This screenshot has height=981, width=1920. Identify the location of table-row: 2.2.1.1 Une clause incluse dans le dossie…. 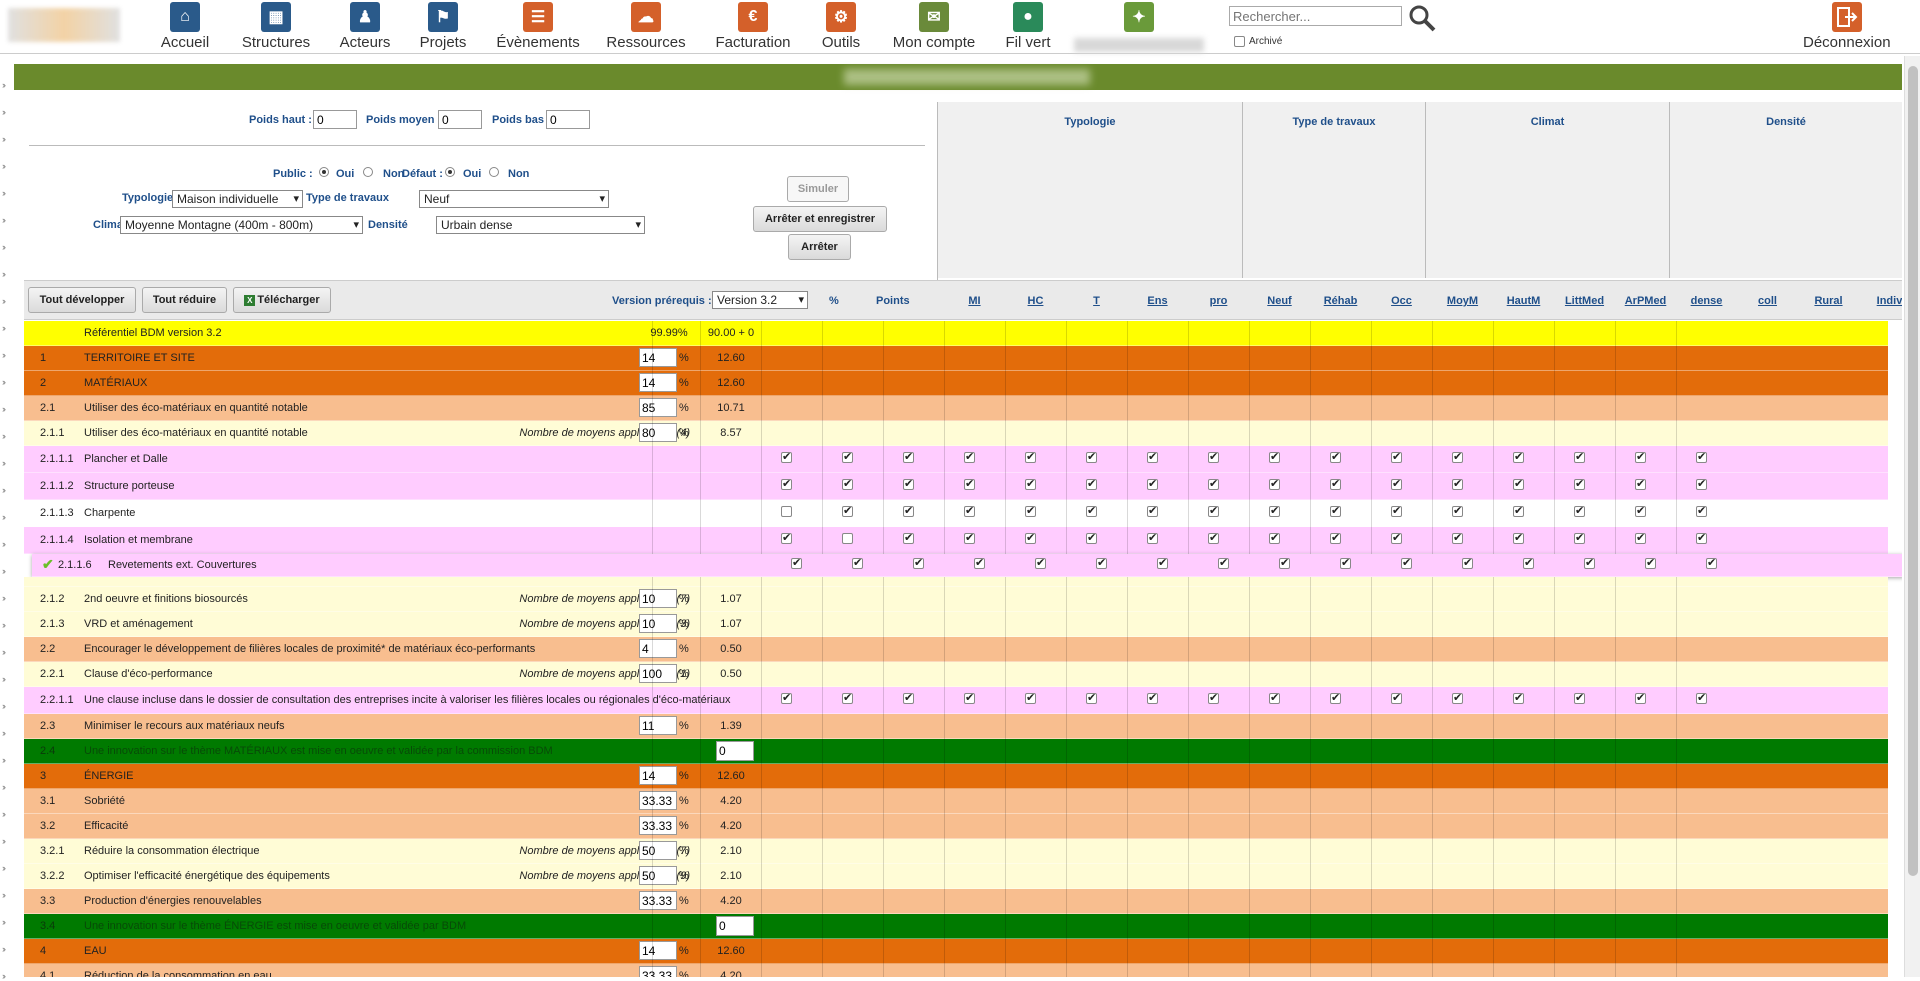
(956, 700).